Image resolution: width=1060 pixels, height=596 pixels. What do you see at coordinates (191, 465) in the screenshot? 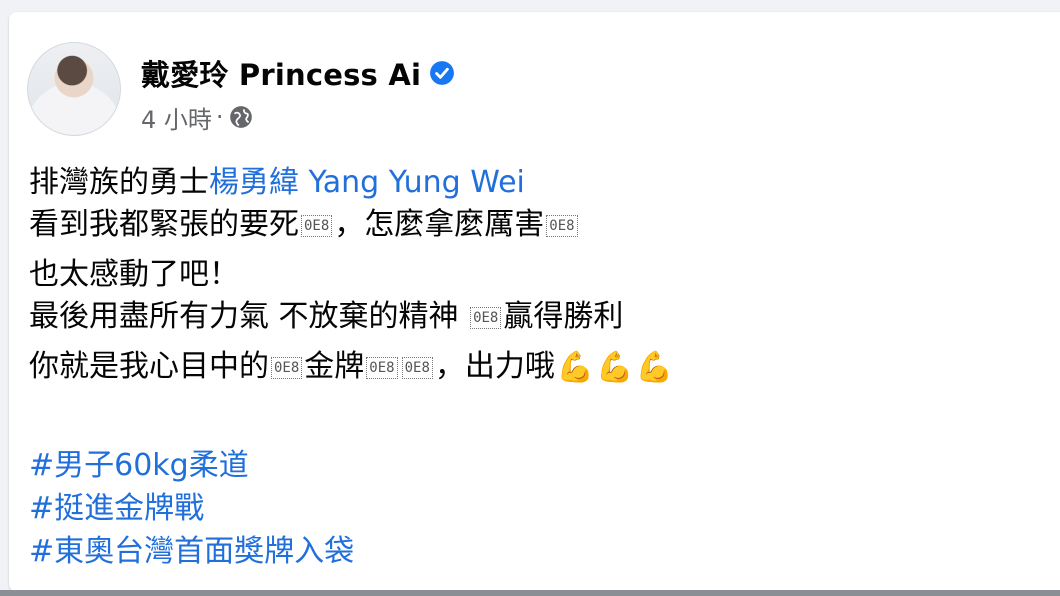
I see `hashtag-link: #男子60kg柔道` at bounding box center [191, 465].